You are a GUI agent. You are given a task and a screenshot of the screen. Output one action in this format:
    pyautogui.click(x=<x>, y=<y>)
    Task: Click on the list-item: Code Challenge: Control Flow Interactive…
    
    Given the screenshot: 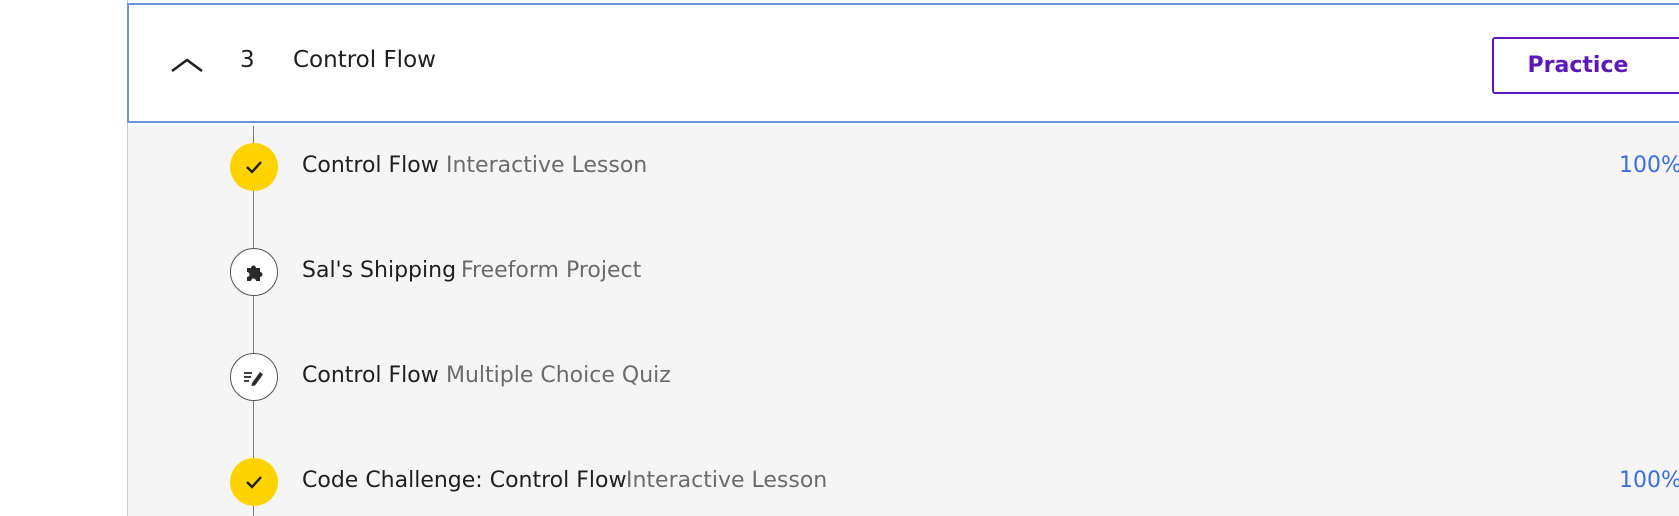 What is the action you would take?
    pyautogui.click(x=839, y=487)
    